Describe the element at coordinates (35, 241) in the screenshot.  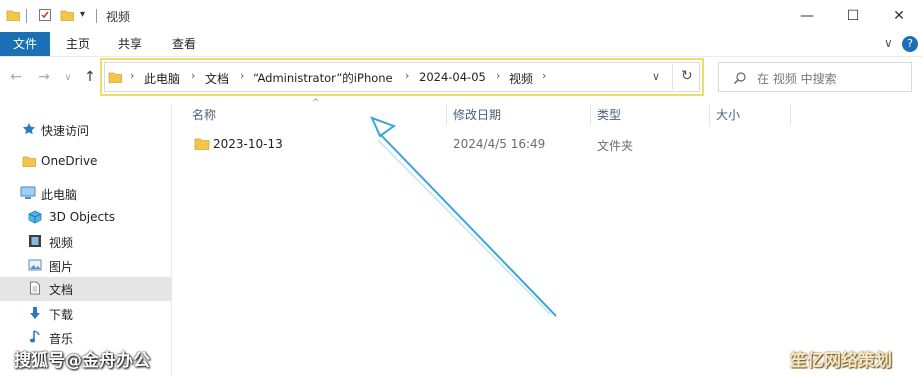
I see `video-icon` at that location.